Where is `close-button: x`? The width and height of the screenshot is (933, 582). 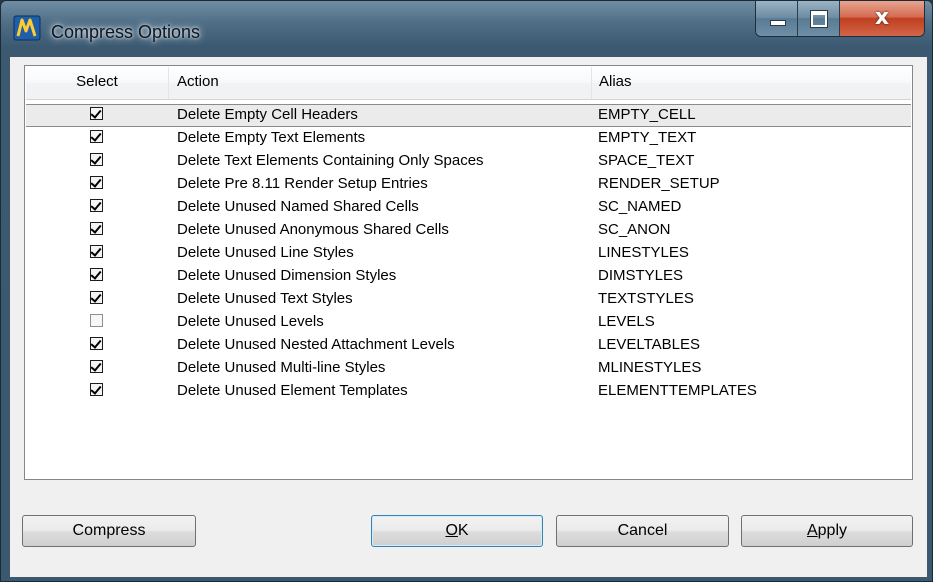 close-button: x is located at coordinates (882, 18).